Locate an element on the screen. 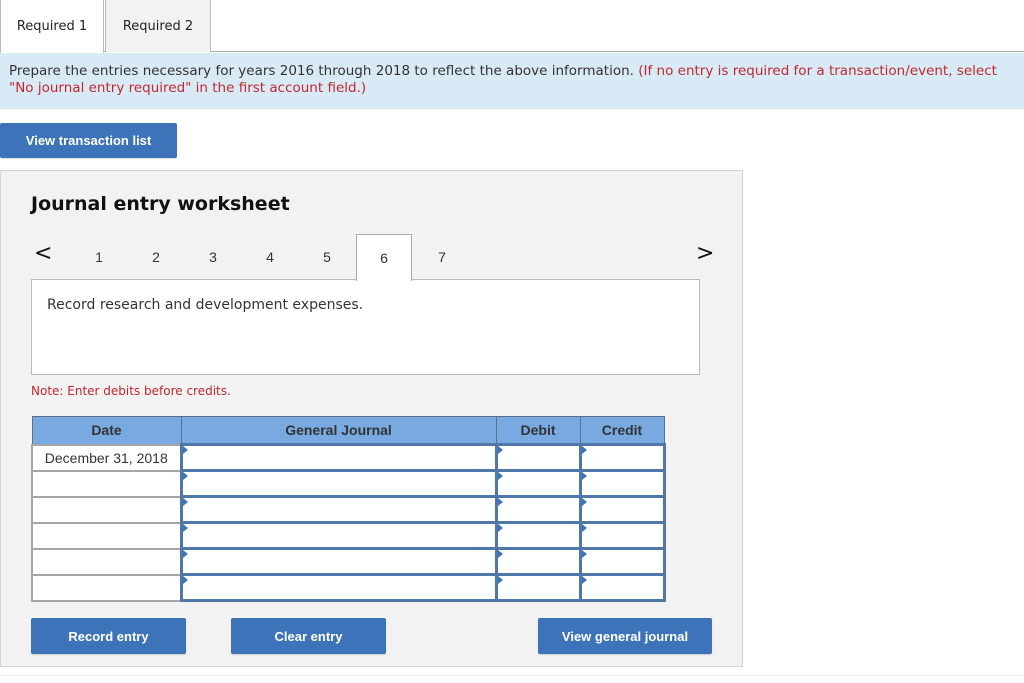 The height and width of the screenshot is (683, 1024). table-row: December 31, 2018 is located at coordinates (348, 457).